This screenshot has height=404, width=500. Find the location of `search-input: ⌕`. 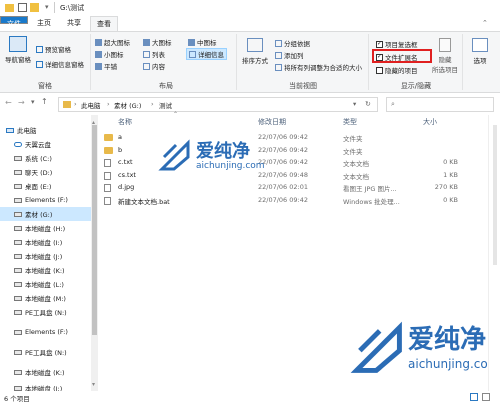

search-input: ⌕ is located at coordinates (440, 104).